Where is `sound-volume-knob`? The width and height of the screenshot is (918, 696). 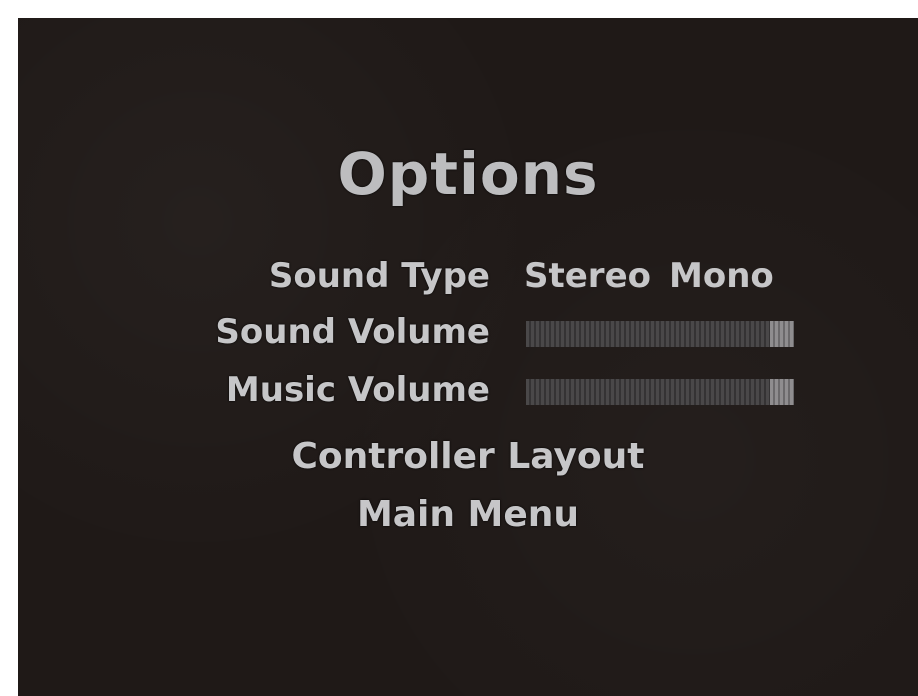 sound-volume-knob is located at coordinates (782, 334).